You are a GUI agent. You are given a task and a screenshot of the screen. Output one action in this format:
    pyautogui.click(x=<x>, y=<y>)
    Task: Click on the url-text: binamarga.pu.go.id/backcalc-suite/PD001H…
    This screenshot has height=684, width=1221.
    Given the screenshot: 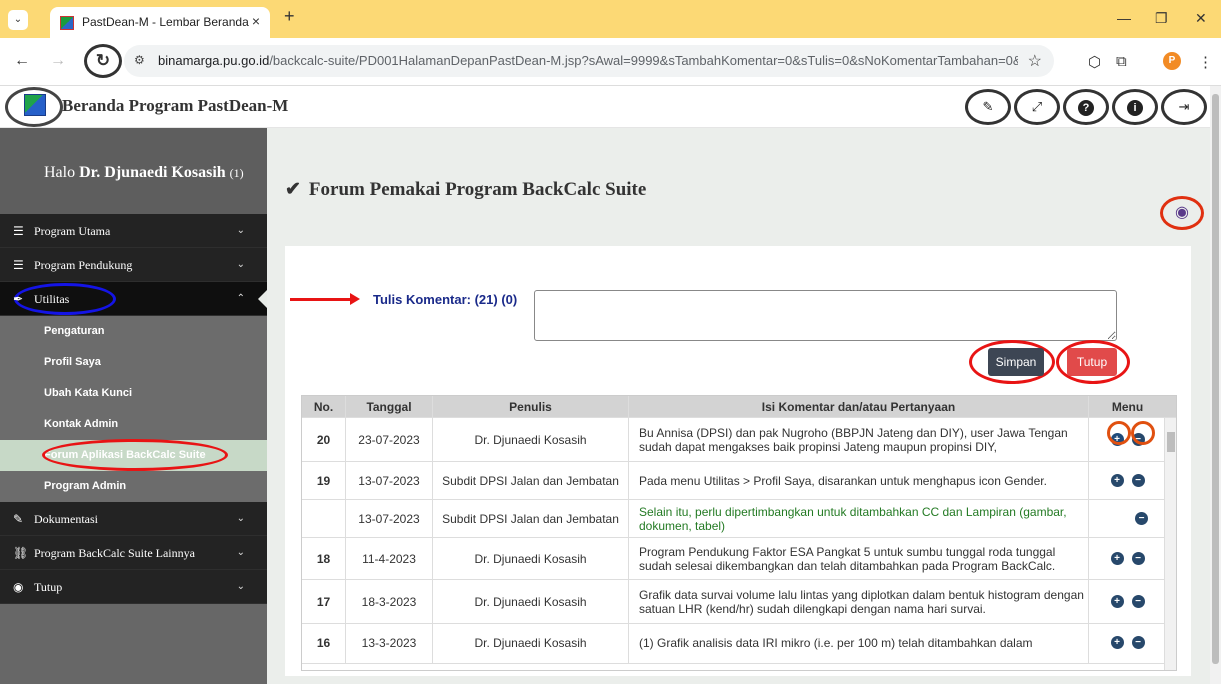 What is the action you would take?
    pyautogui.click(x=588, y=60)
    